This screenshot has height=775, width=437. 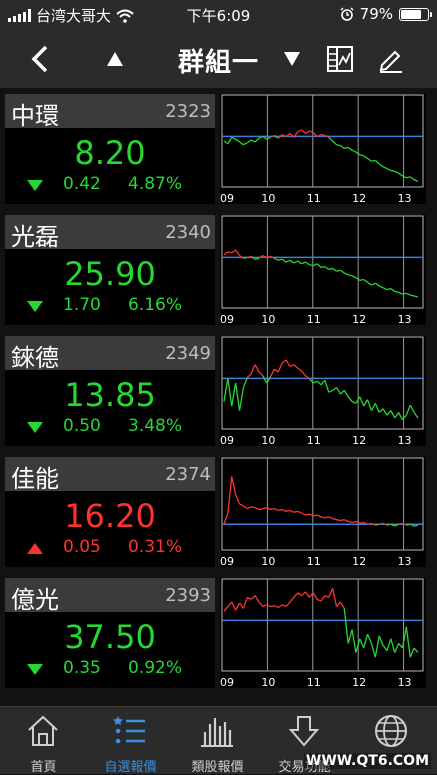 What do you see at coordinates (188, 595) in the screenshot?
I see `stock-code: 2393` at bounding box center [188, 595].